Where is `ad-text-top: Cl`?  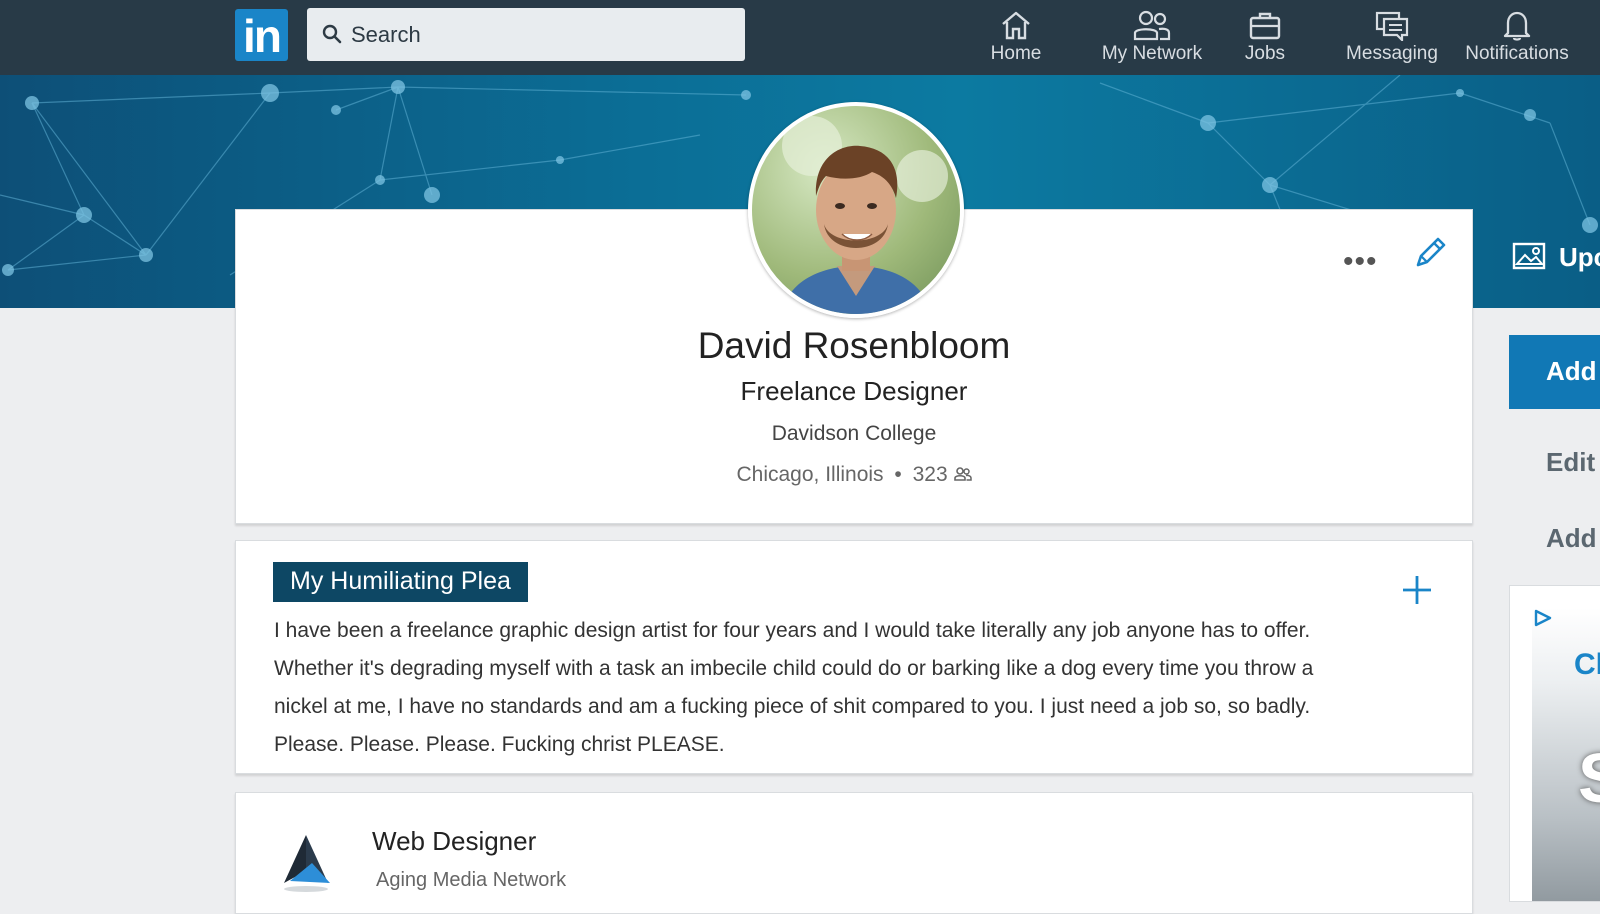
ad-text-top: Cl is located at coordinates (1587, 664).